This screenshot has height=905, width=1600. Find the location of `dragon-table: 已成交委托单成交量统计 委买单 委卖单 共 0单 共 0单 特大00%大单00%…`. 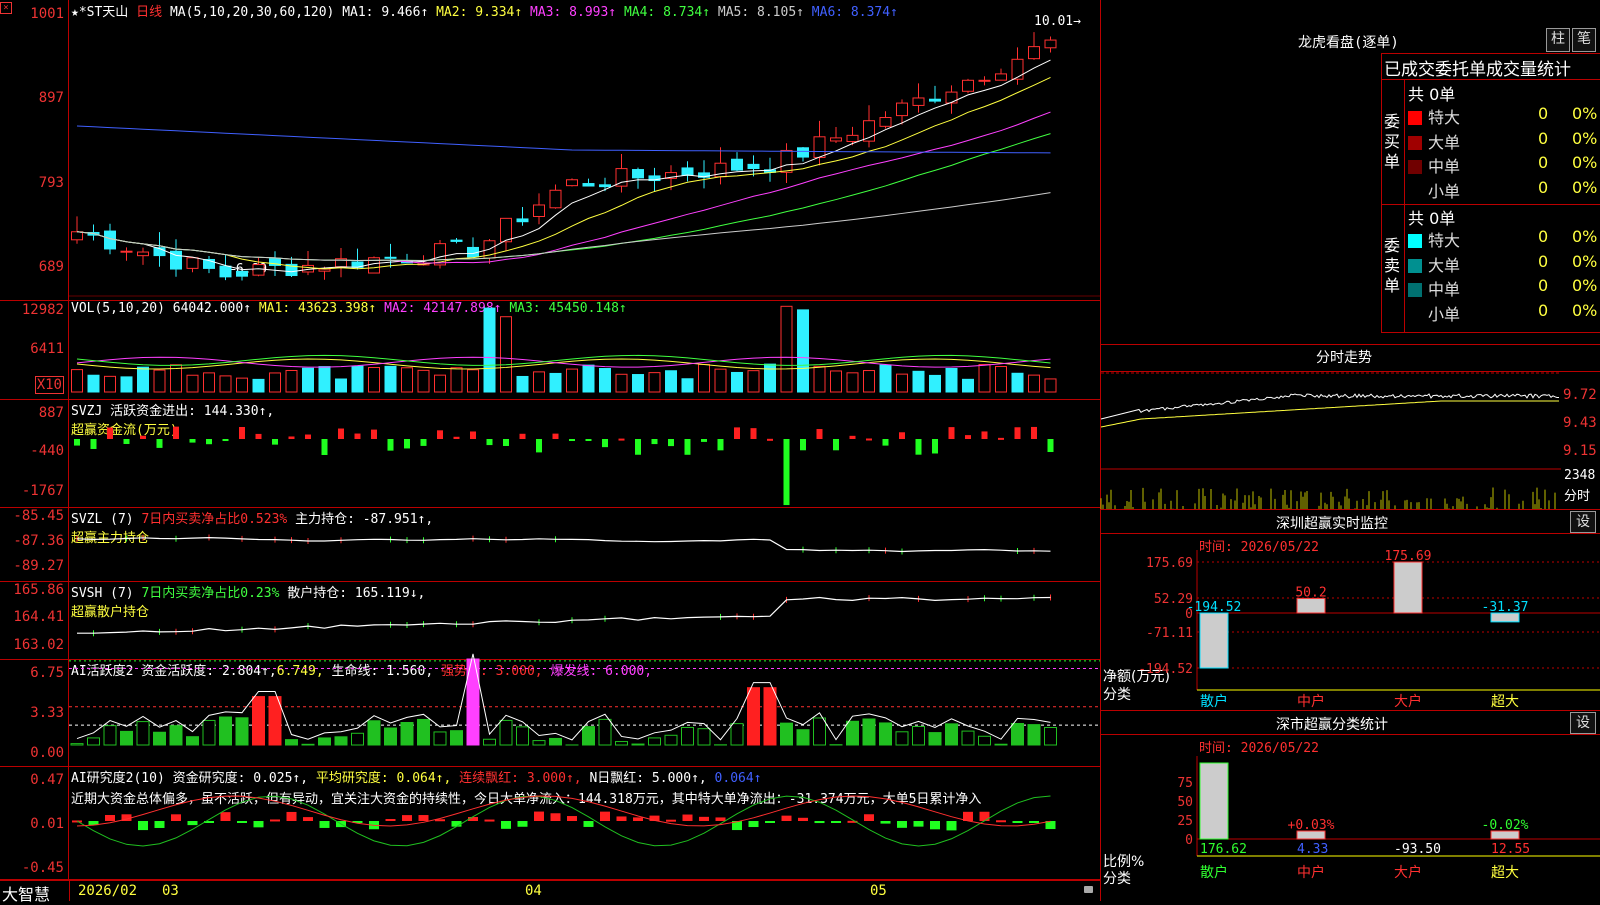

dragon-table: 已成交委托单成交量统计 委买单 委卖单 共 0单 共 0单 特大00%大单00%… is located at coordinates (1490, 193).